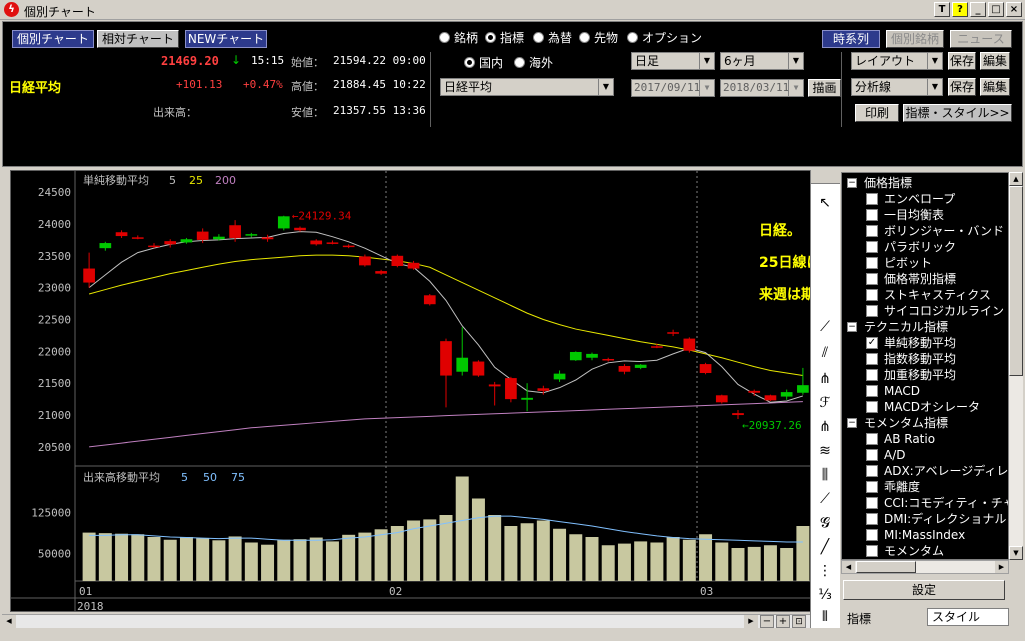 Image resolution: width=1025 pixels, height=641 pixels. Describe the element at coordinates (960, 9) in the screenshot. I see `help-button: ?` at that location.